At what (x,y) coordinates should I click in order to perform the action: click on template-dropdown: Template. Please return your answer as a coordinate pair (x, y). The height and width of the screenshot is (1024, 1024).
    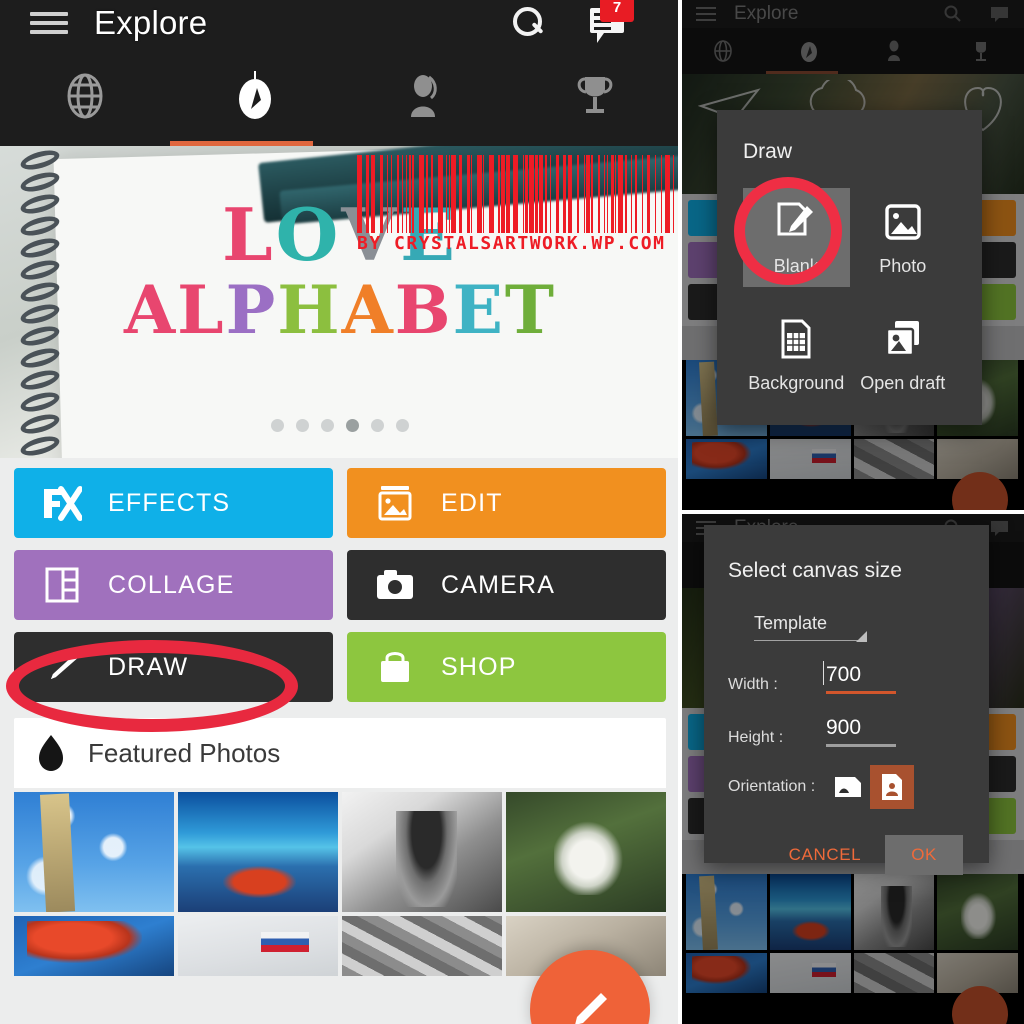
    Looking at the image, I should click on (858, 627).